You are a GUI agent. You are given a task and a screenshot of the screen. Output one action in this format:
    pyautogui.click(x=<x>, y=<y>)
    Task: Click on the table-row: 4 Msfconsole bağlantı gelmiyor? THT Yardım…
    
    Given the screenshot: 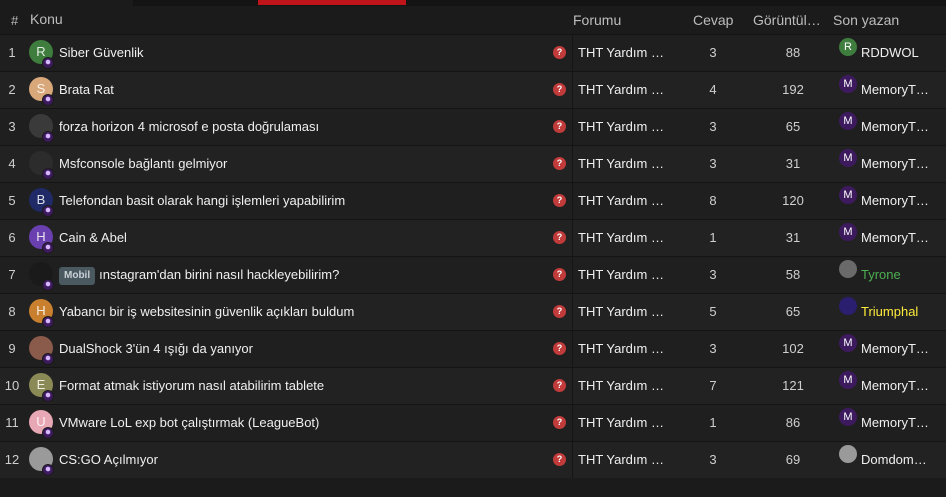 What is the action you would take?
    pyautogui.click(x=473, y=163)
    